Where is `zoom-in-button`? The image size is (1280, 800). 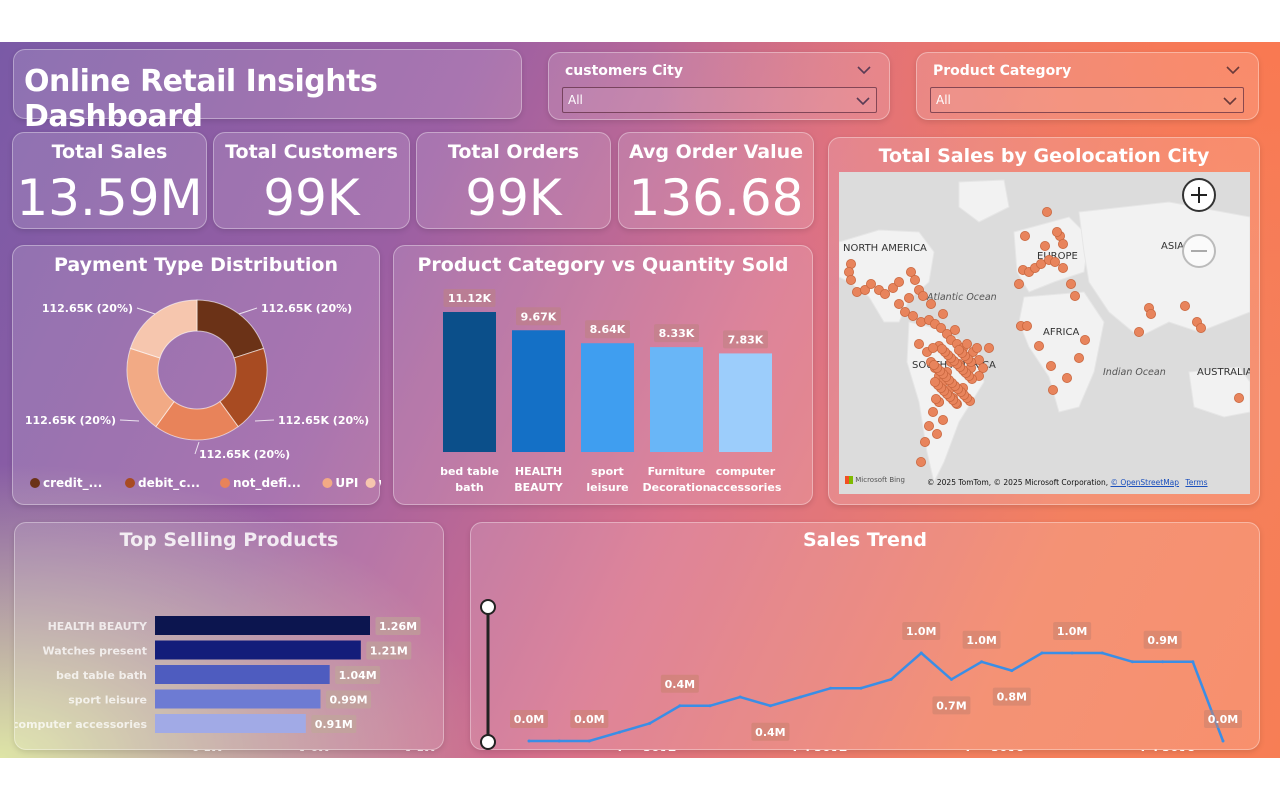
zoom-in-button is located at coordinates (1199, 195).